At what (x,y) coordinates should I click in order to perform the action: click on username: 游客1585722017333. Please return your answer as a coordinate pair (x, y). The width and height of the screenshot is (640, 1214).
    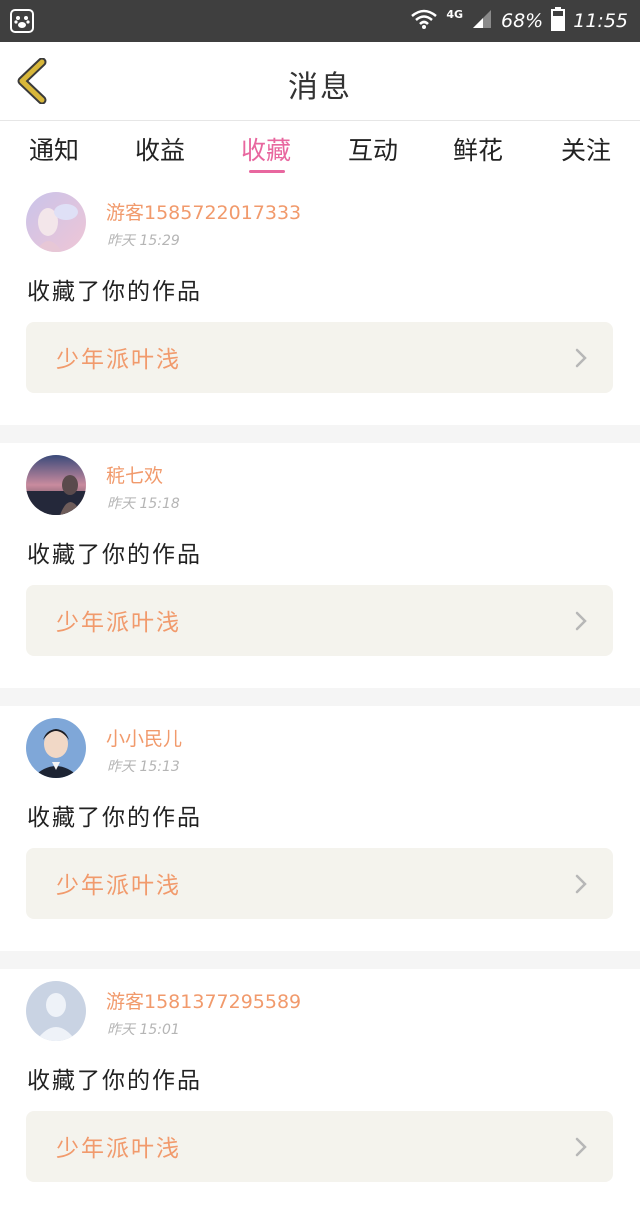
    Looking at the image, I should click on (203, 211).